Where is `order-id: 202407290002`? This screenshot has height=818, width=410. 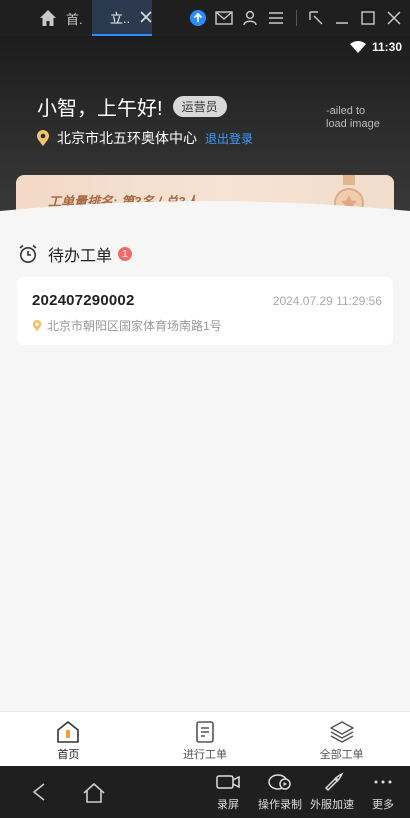
order-id: 202407290002 is located at coordinates (83, 300).